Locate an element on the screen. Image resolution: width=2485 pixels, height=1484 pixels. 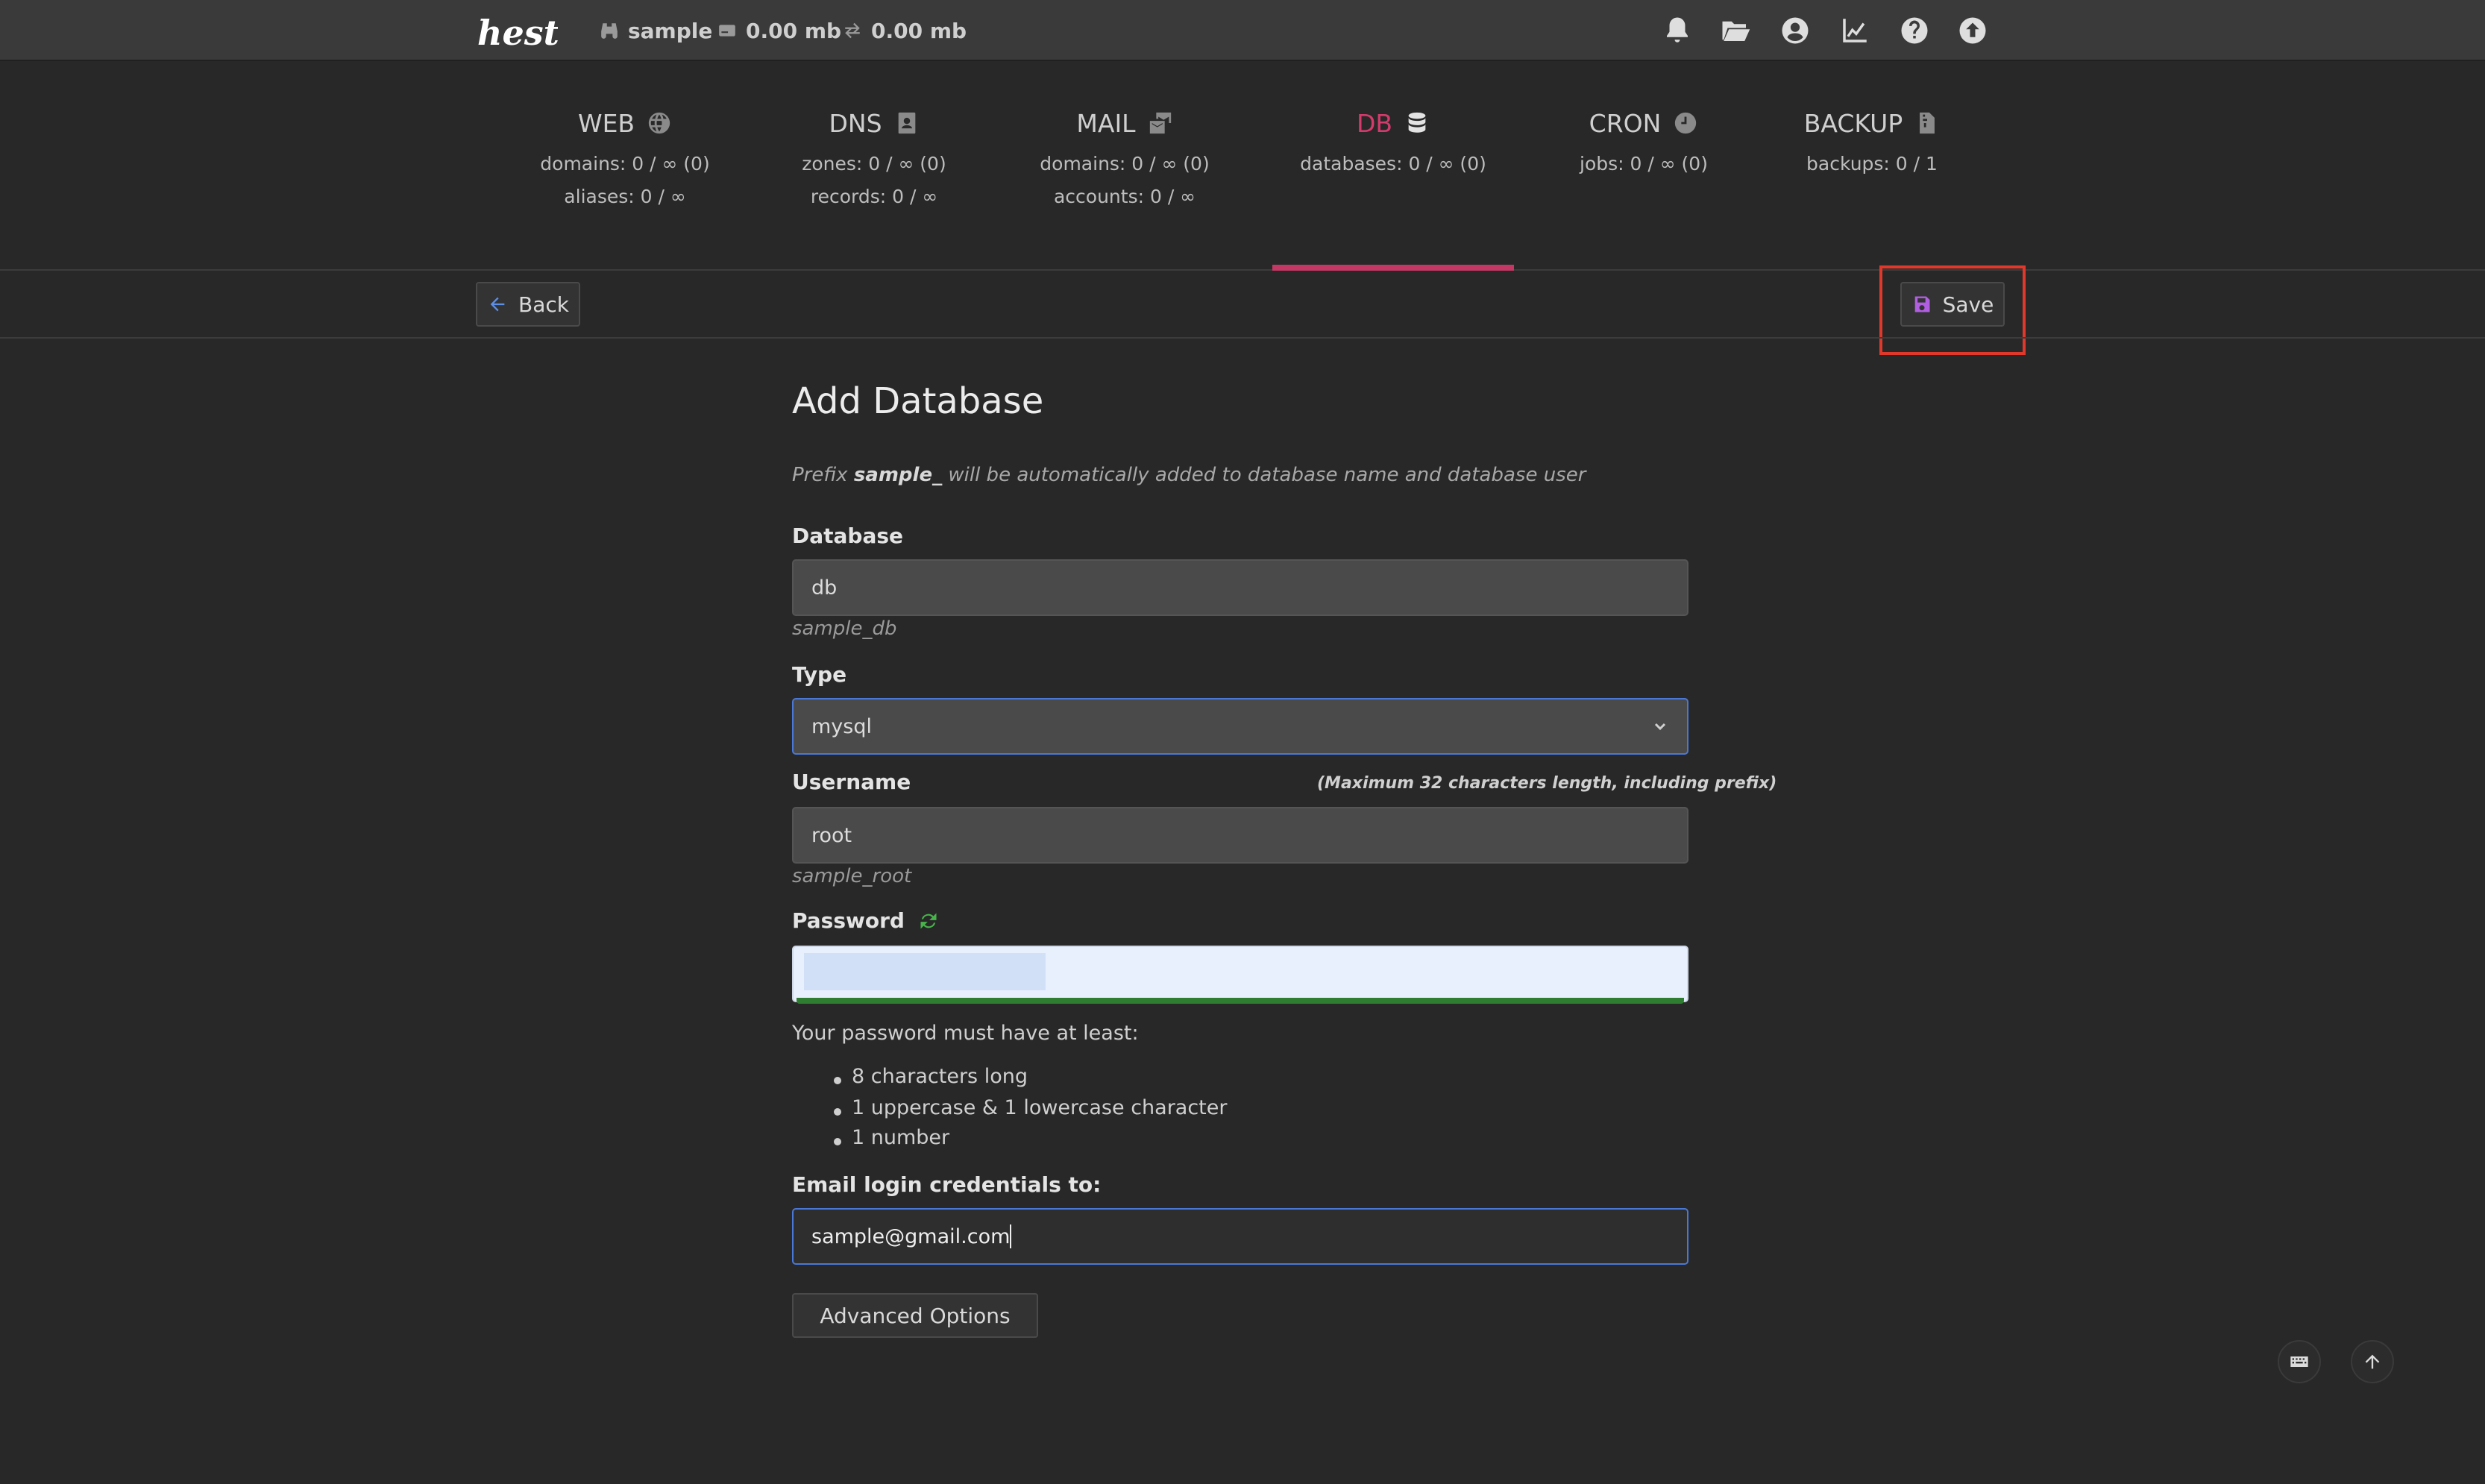
folder-icon is located at coordinates (1735, 30).